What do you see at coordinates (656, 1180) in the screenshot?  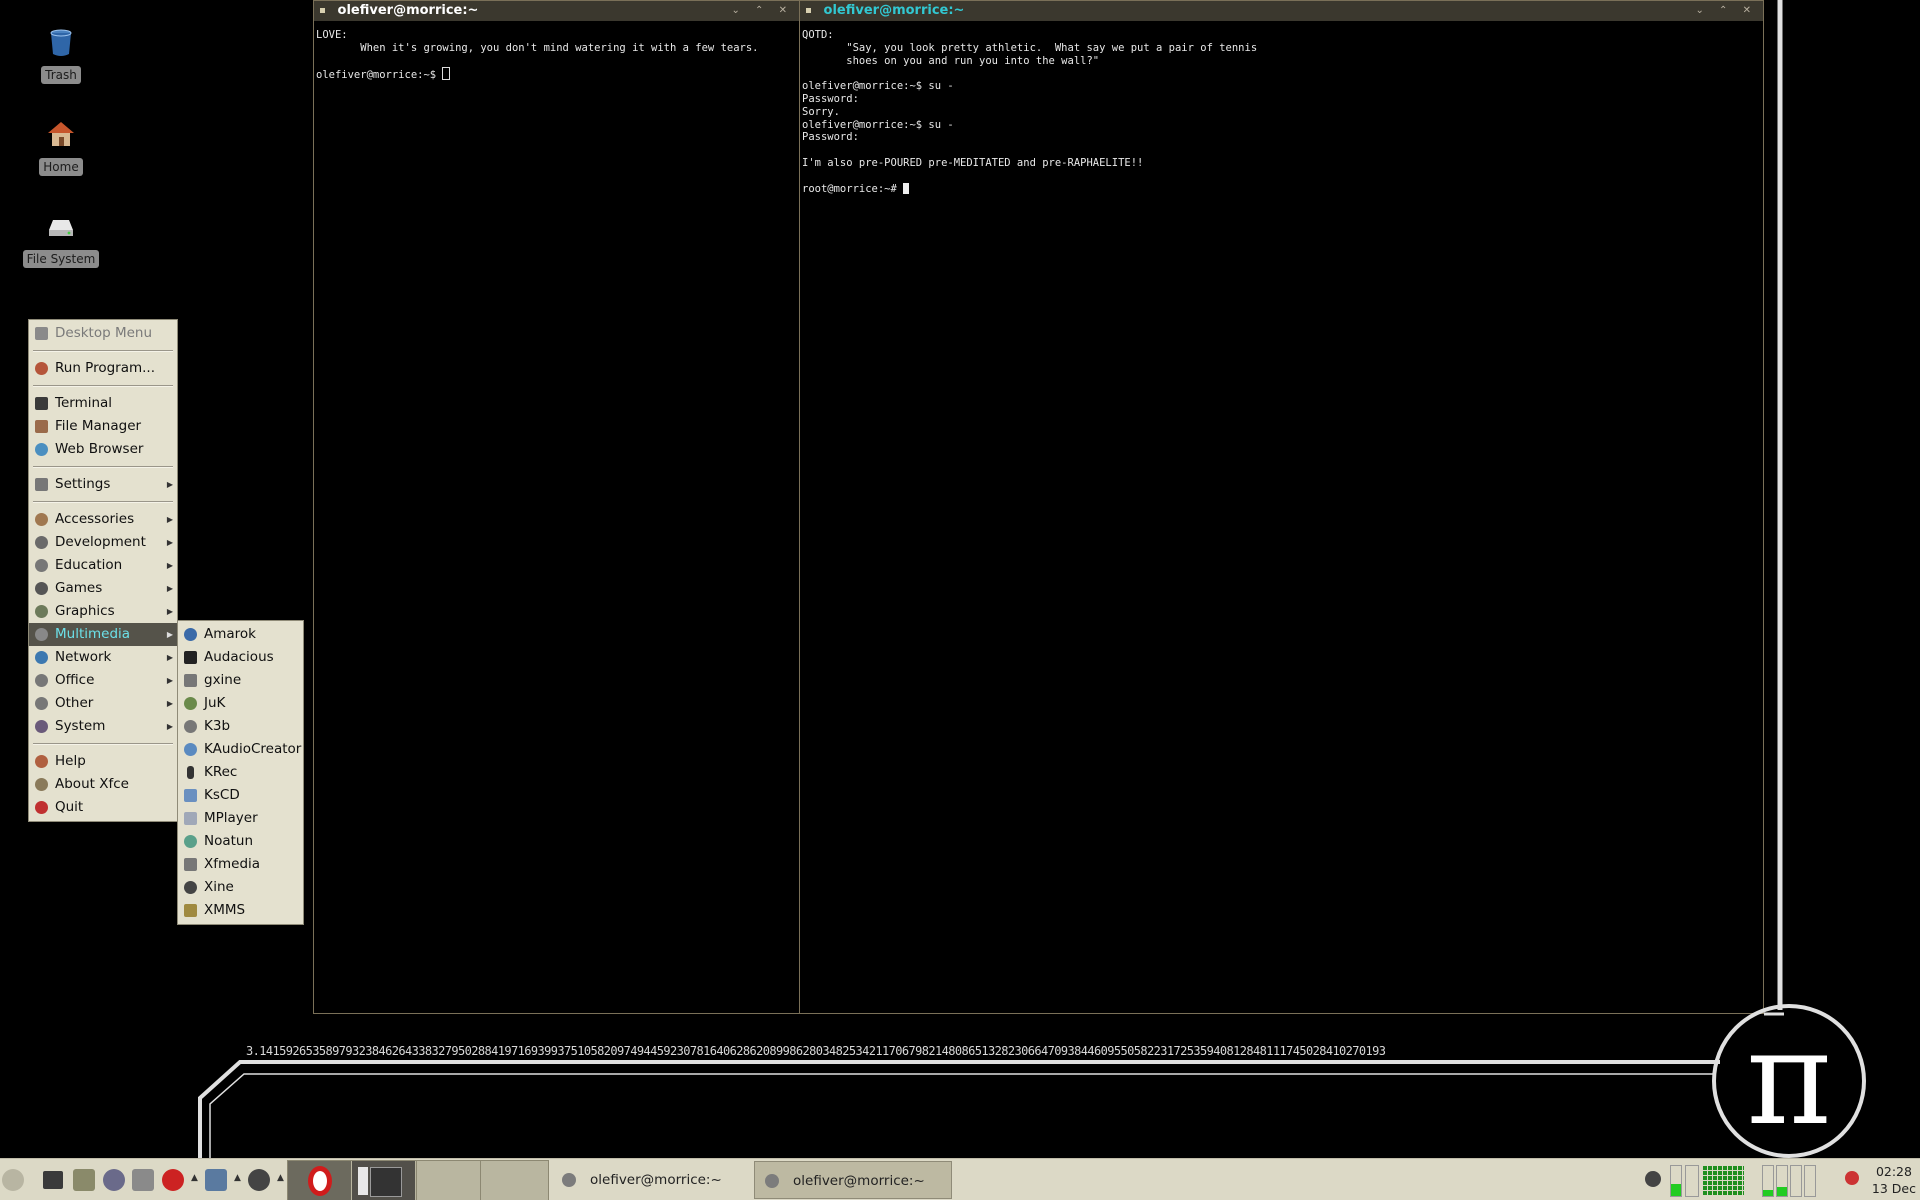 I see `taskbar-window-label: olefiver@morrice:~` at bounding box center [656, 1180].